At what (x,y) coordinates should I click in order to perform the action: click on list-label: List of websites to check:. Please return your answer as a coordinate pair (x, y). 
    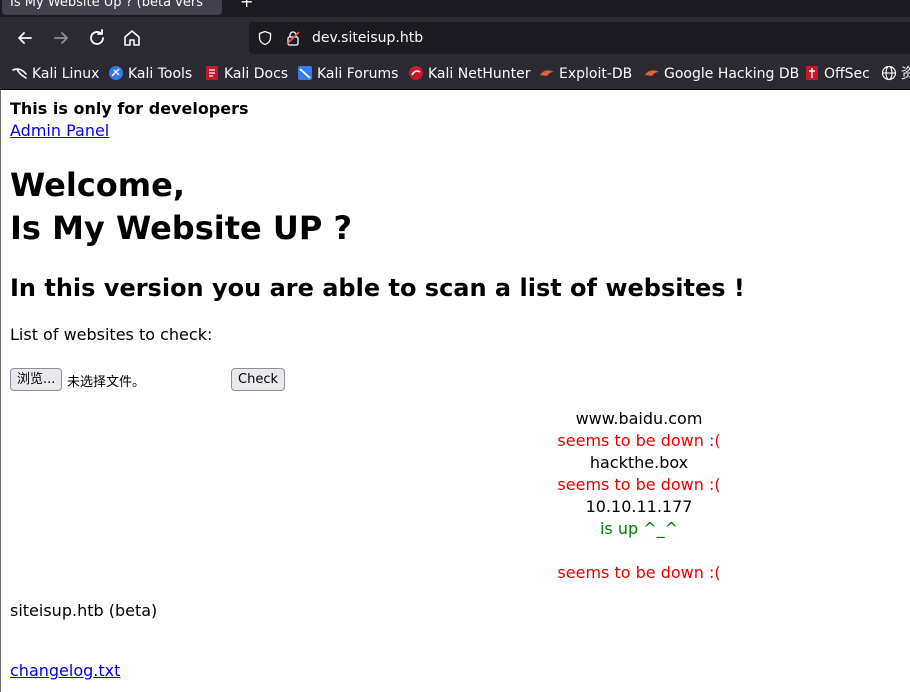
    Looking at the image, I should click on (111, 334).